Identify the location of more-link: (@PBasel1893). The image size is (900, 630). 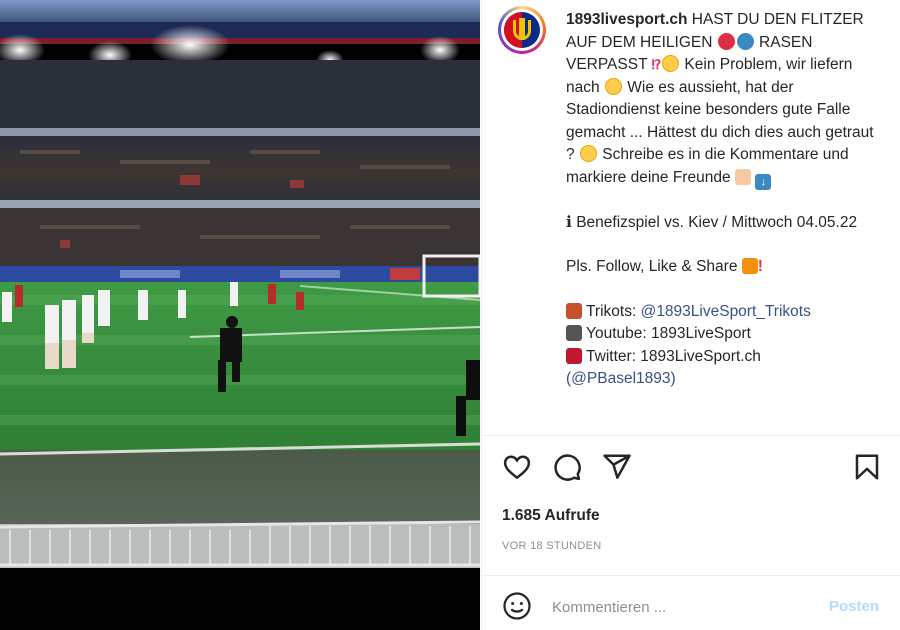
(621, 378).